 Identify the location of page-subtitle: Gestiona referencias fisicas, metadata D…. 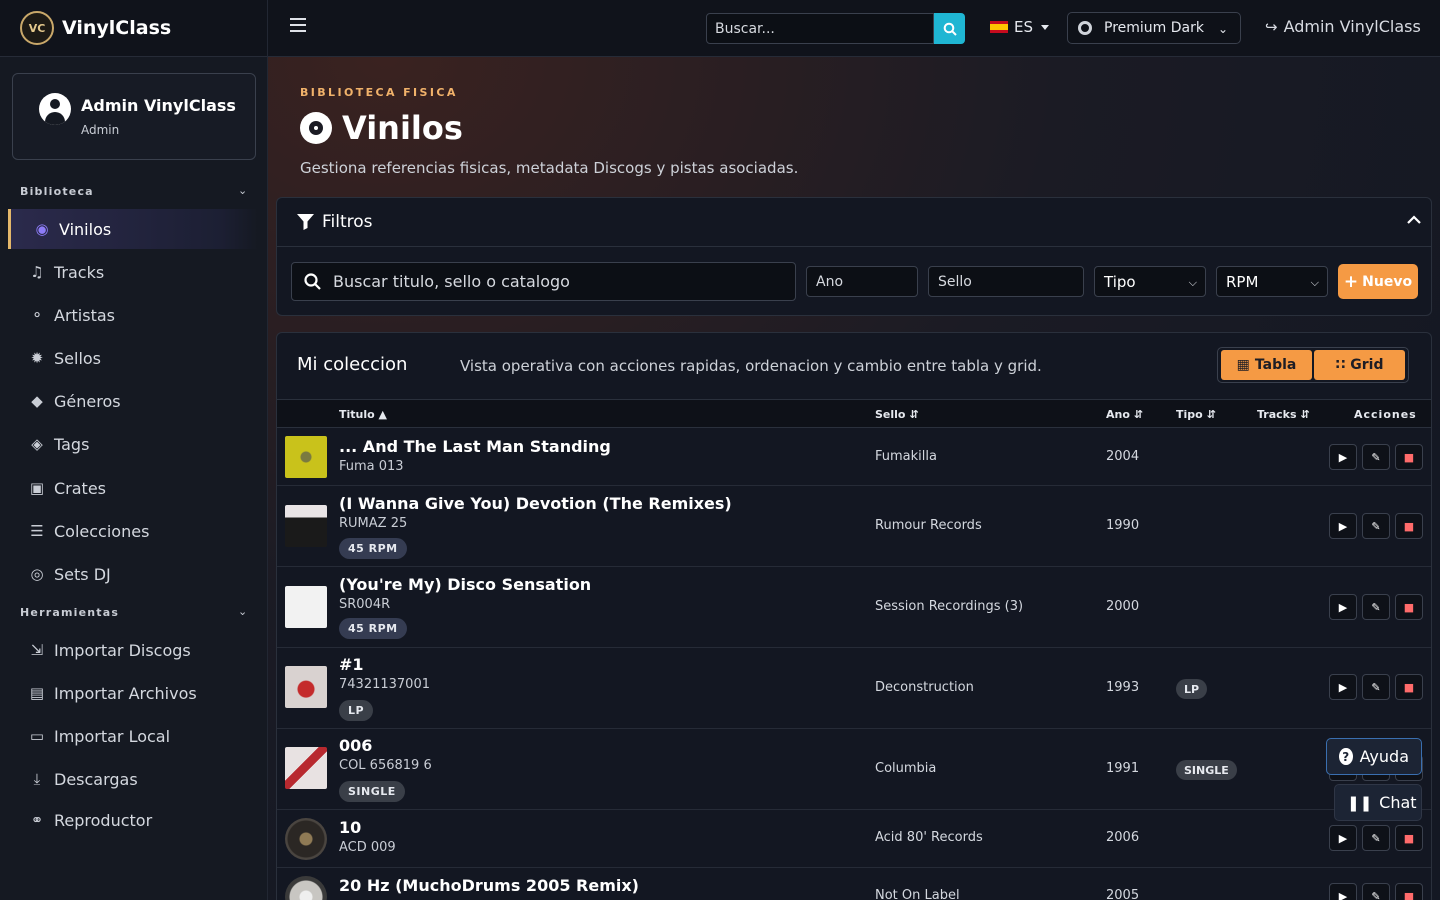
(549, 168).